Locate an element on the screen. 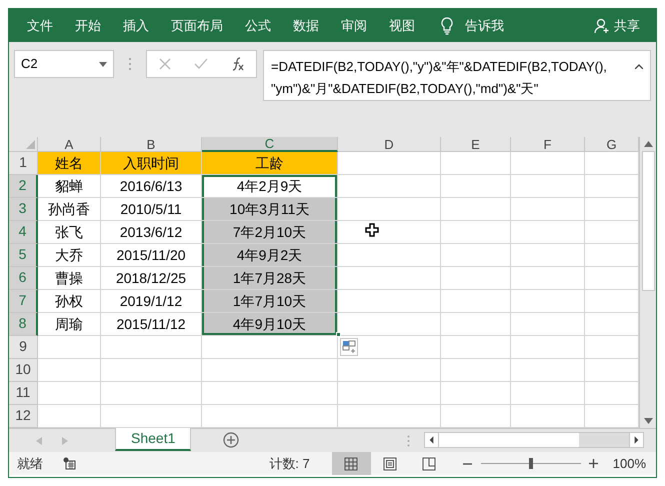 The height and width of the screenshot is (486, 665). row-header: 12 is located at coordinates (23, 416).